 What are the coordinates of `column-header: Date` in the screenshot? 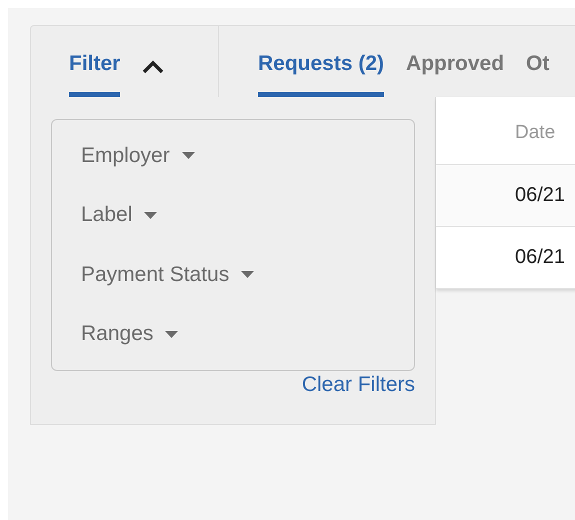 It's located at (535, 133).